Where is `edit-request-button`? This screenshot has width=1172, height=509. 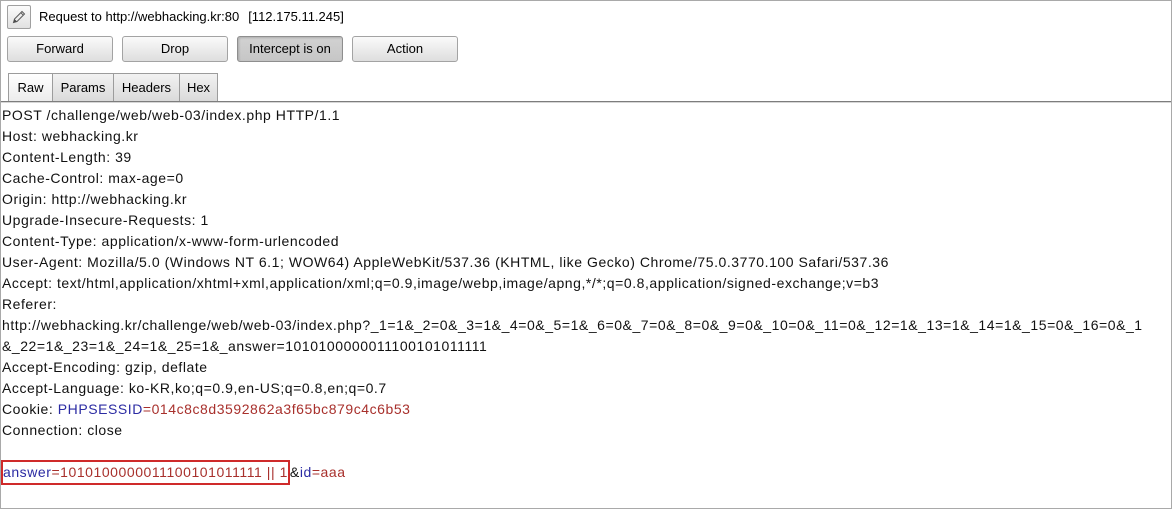
edit-request-button is located at coordinates (19, 17).